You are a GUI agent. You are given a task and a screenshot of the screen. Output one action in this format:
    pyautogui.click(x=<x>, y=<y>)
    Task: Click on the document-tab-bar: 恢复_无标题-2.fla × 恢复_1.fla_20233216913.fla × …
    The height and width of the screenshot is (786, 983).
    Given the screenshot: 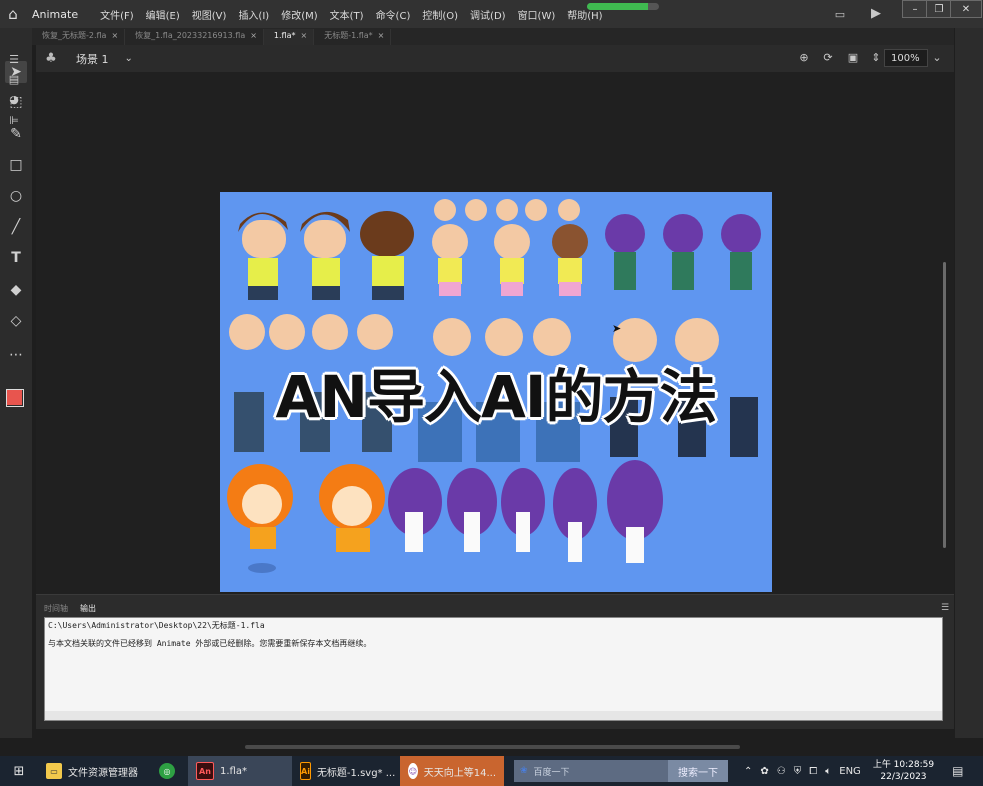 What is the action you would take?
    pyautogui.click(x=493, y=36)
    